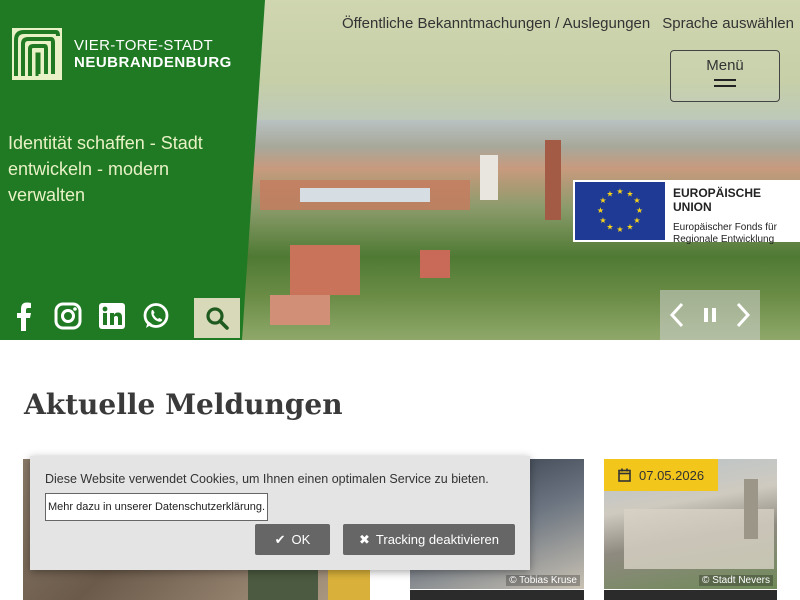 The image size is (800, 600). I want to click on disable-tracking-button: ✖ Tracking deaktivieren, so click(429, 539).